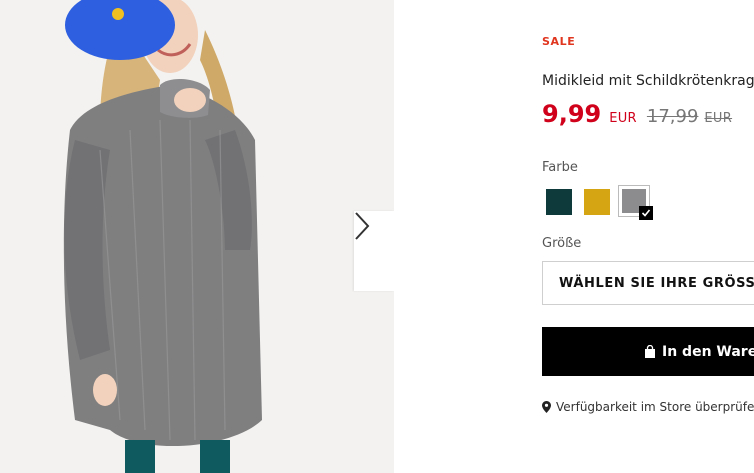  I want to click on sale-badge: SALE, so click(559, 41).